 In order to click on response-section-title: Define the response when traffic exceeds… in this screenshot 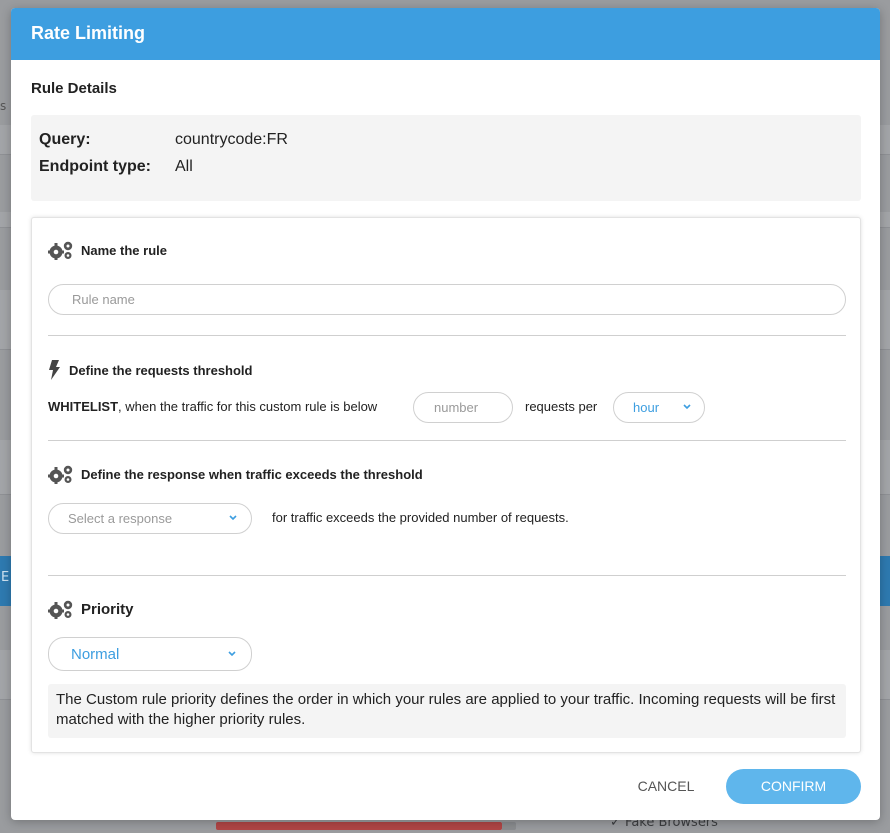, I will do `click(252, 474)`.